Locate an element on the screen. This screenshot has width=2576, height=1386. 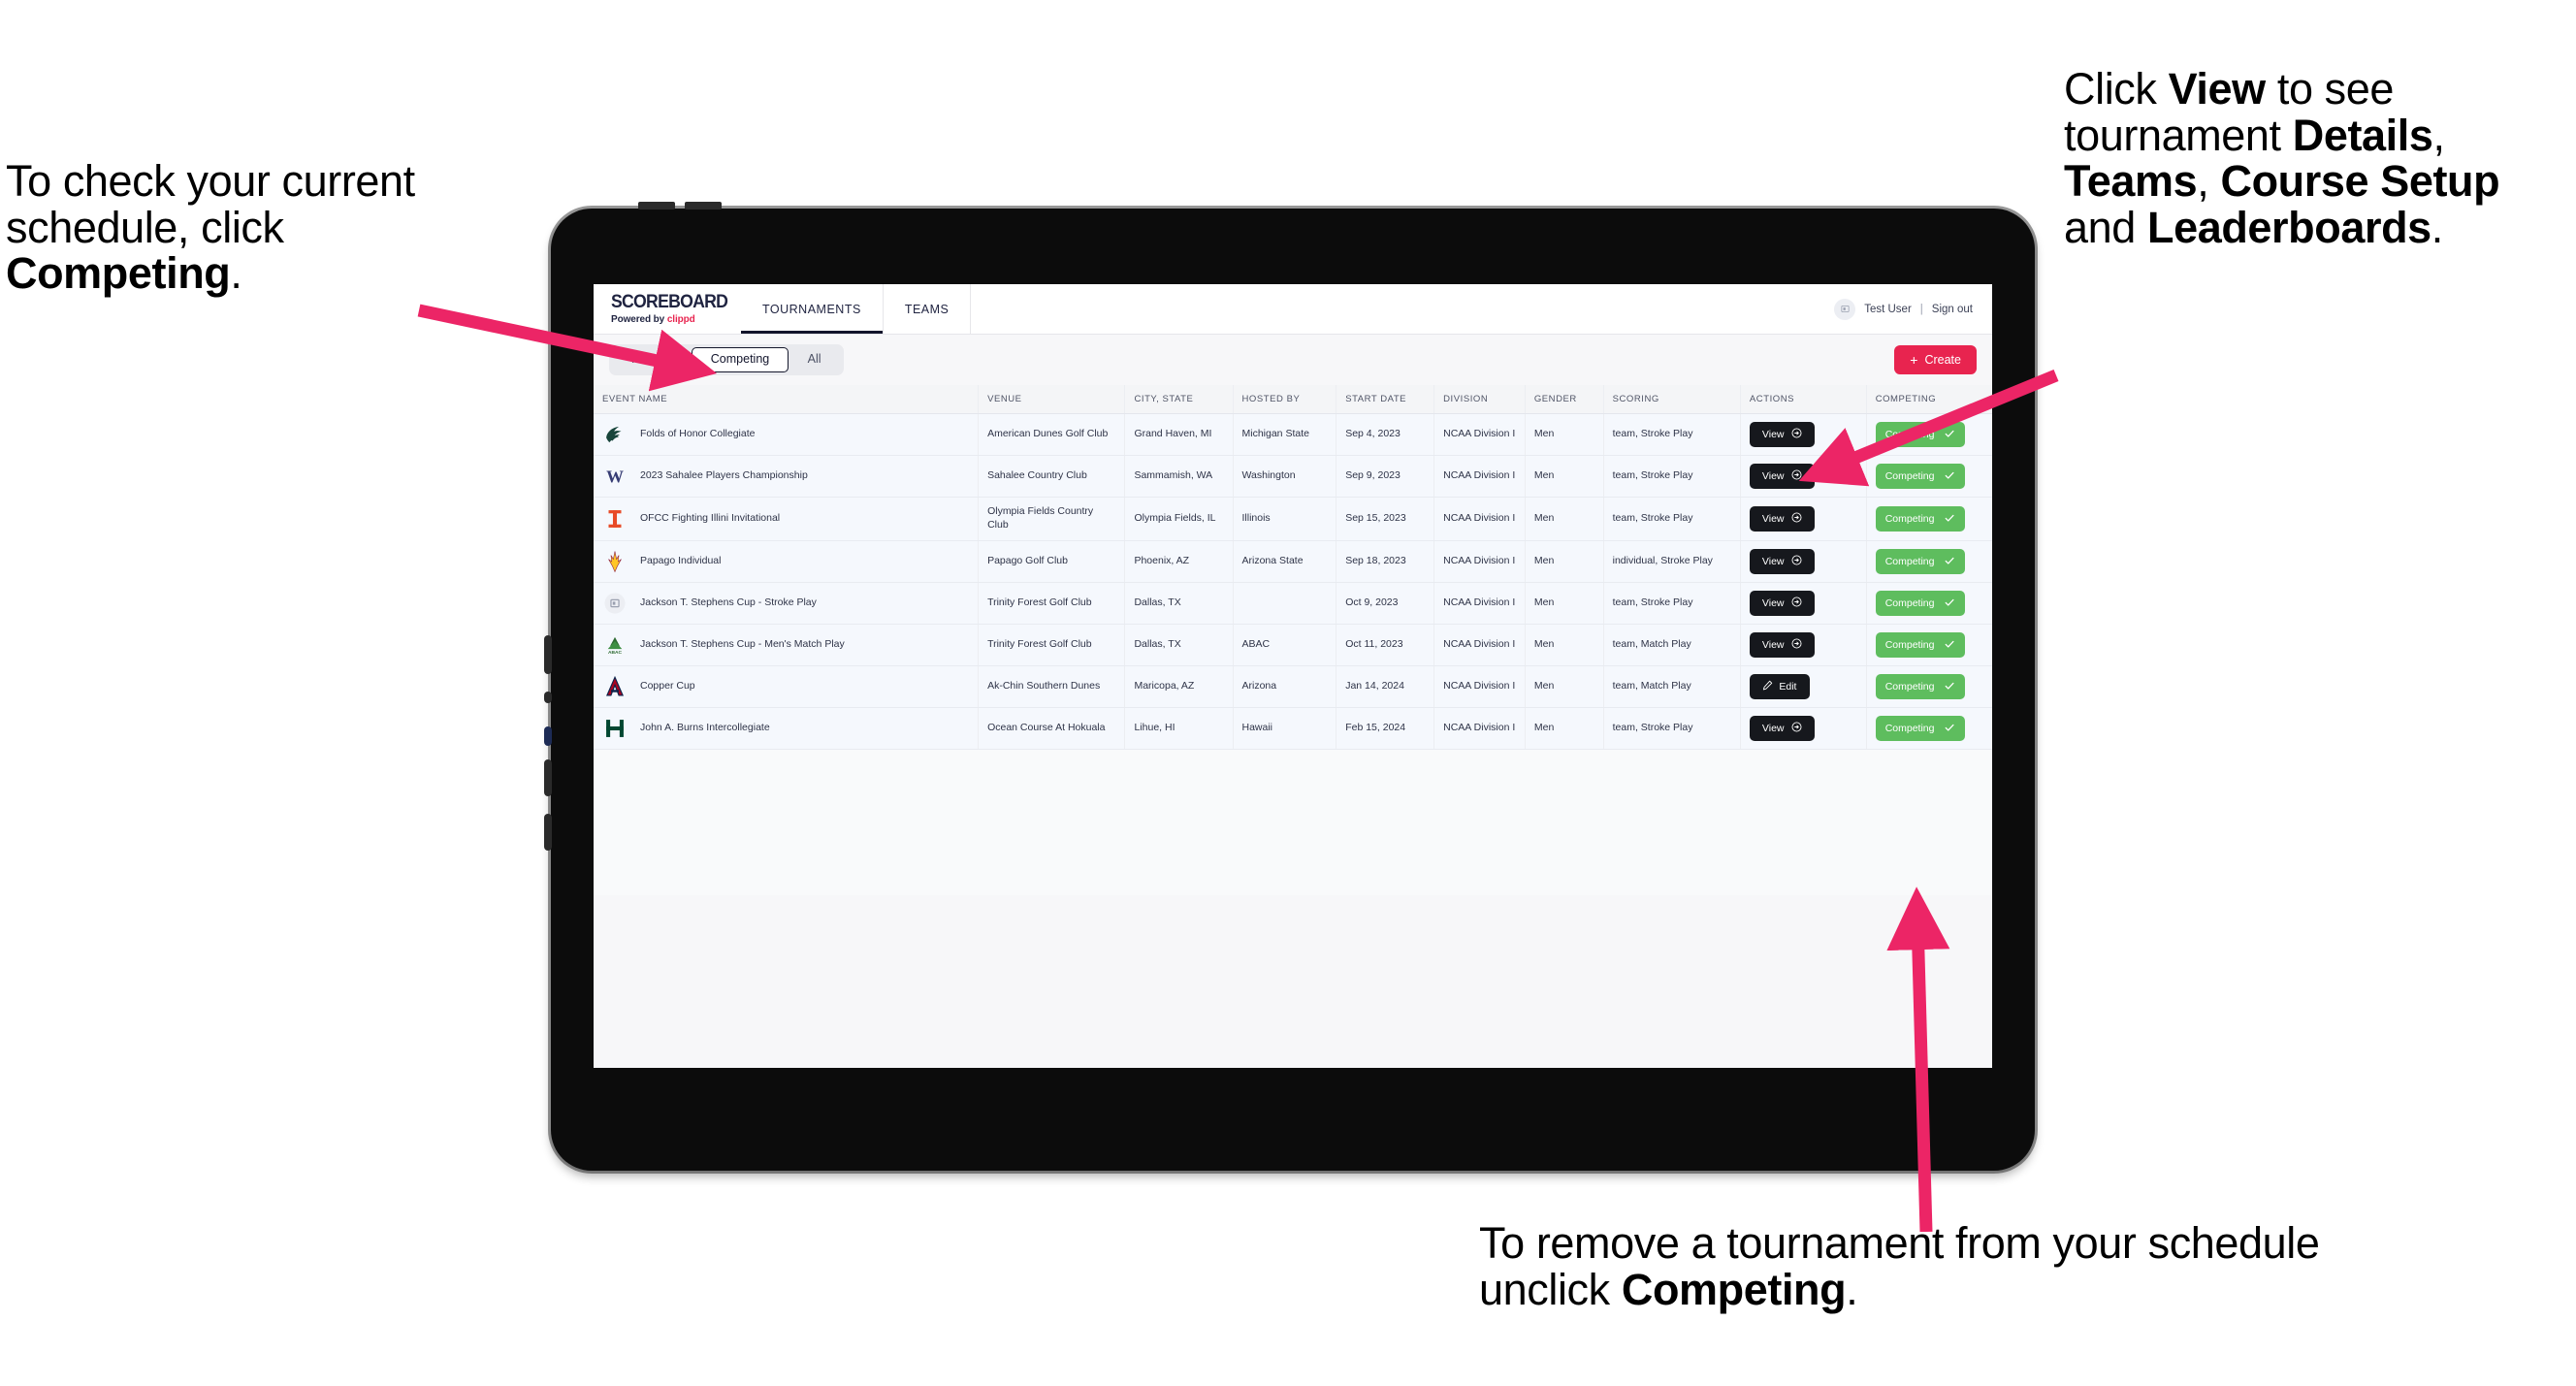
cell-start-date: Sep 15, 2023 is located at coordinates (1385, 519).